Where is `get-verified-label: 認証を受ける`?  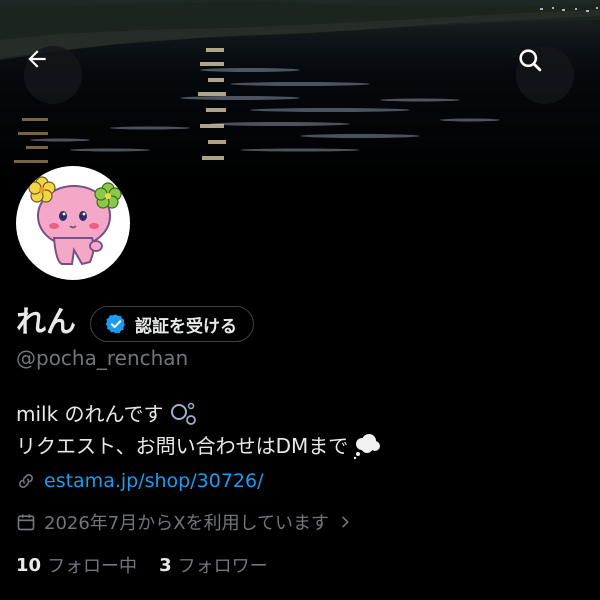 get-verified-label: 認証を受ける is located at coordinates (186, 326).